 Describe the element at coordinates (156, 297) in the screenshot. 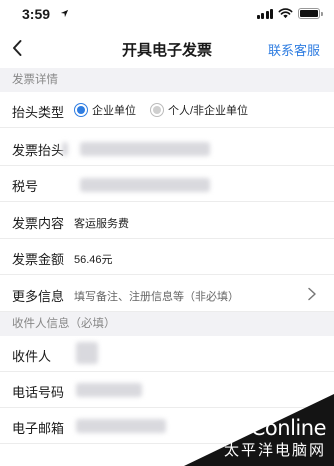

I see `more-info-placeholder: 填写备注、注册信息等（非必填）` at that location.